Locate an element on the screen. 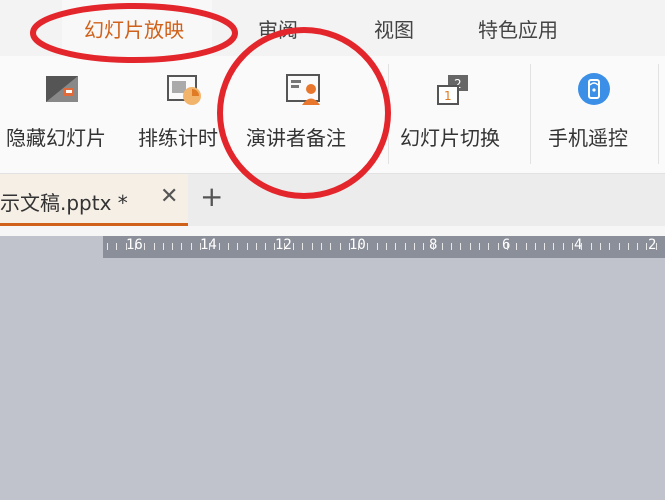  slide-switch-icon: 2 1 is located at coordinates (452, 90).